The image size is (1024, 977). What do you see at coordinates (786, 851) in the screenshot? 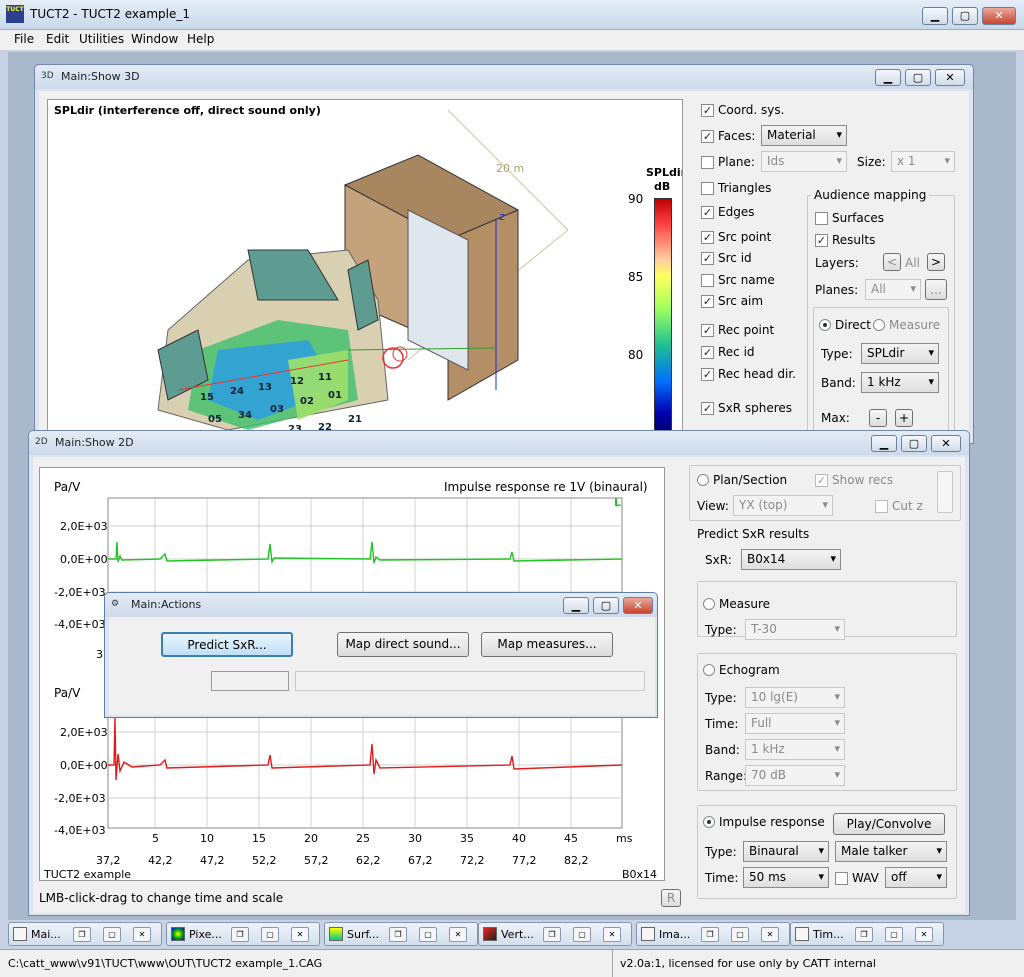
I see `impulse-type-select: Binaural` at bounding box center [786, 851].